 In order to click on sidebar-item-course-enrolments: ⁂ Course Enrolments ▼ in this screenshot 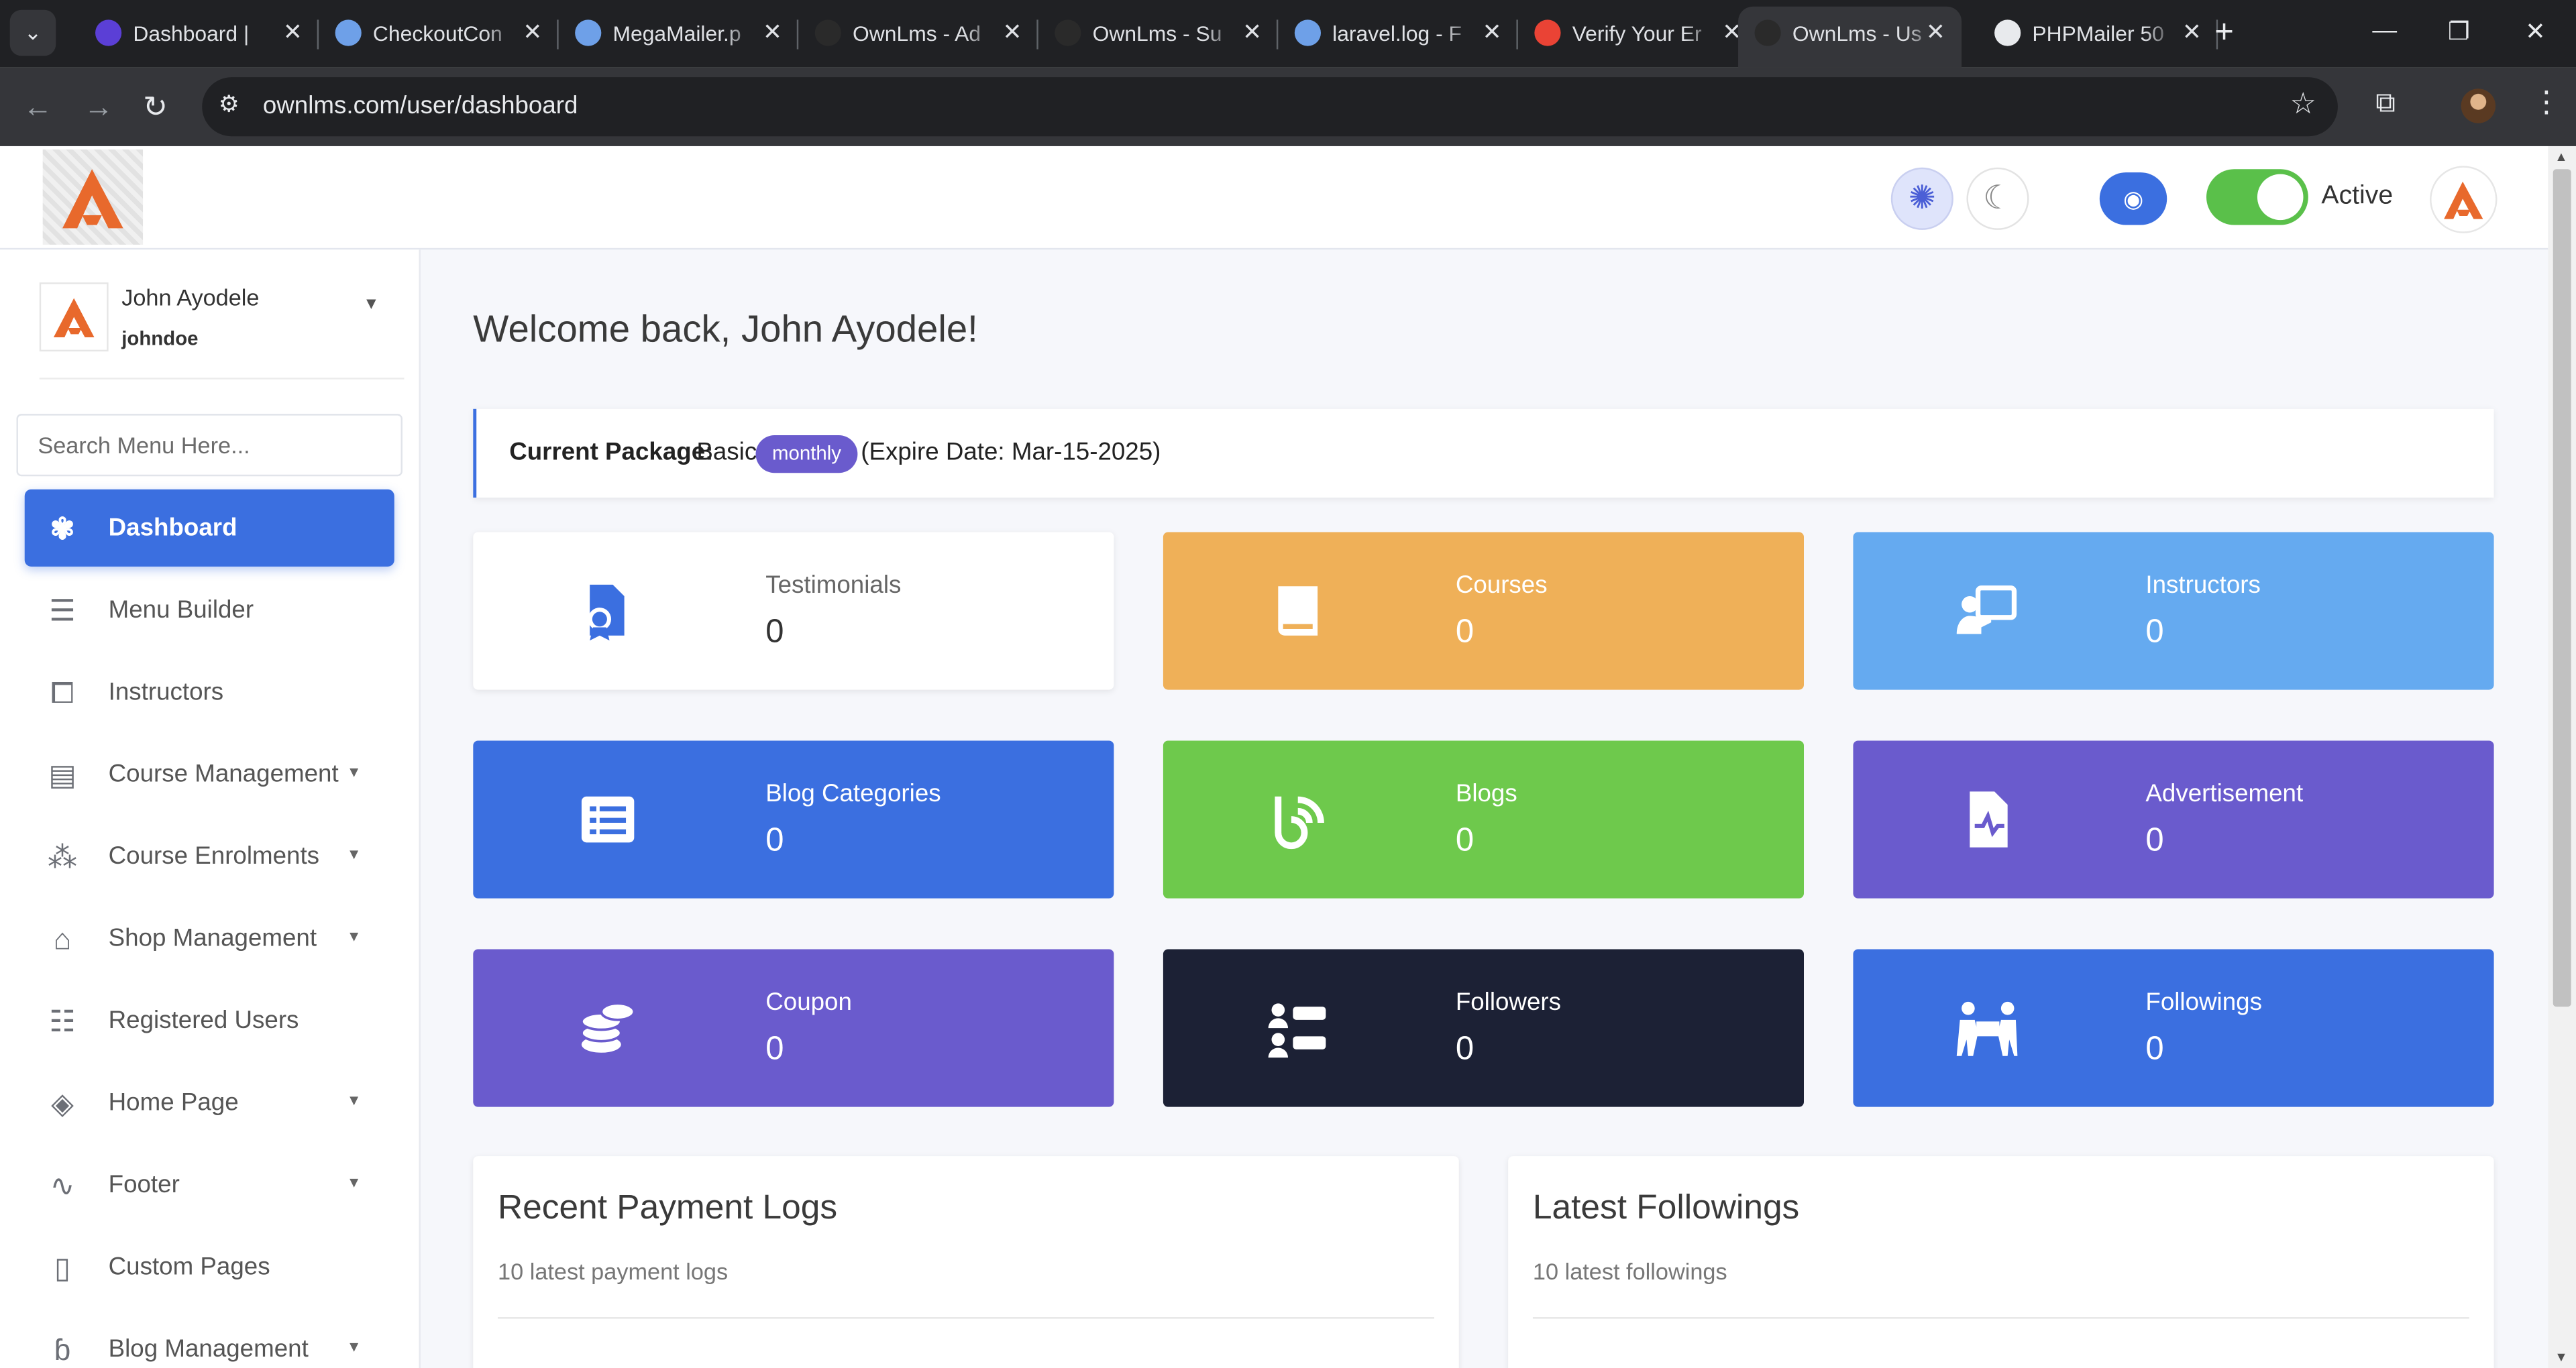, I will do `click(209, 856)`.